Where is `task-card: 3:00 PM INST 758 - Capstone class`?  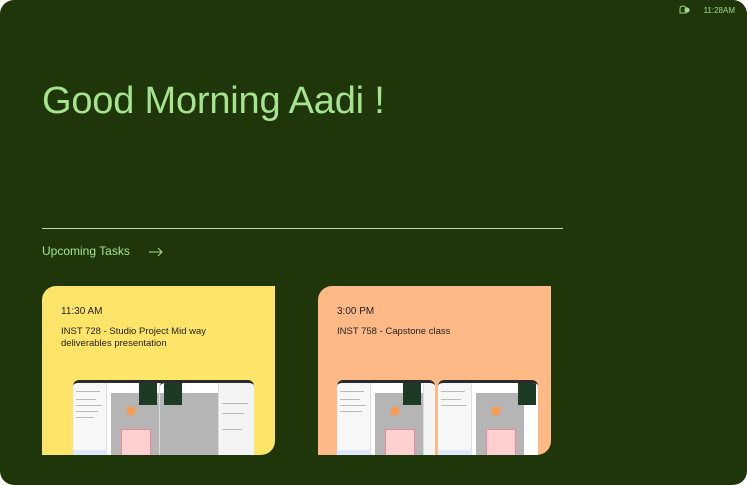 task-card: 3:00 PM INST 758 - Capstone class is located at coordinates (434, 370).